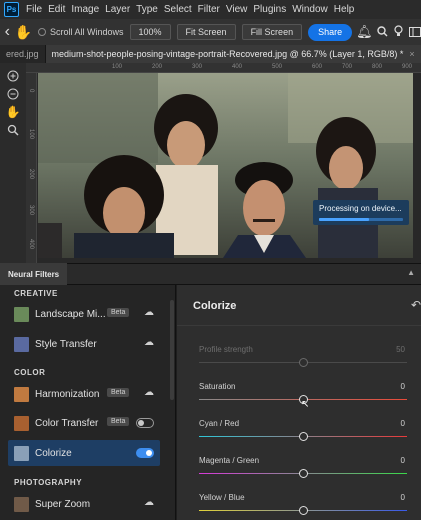 This screenshot has width=421, height=520. I want to click on filter-name: Style Transfer, so click(66, 344).